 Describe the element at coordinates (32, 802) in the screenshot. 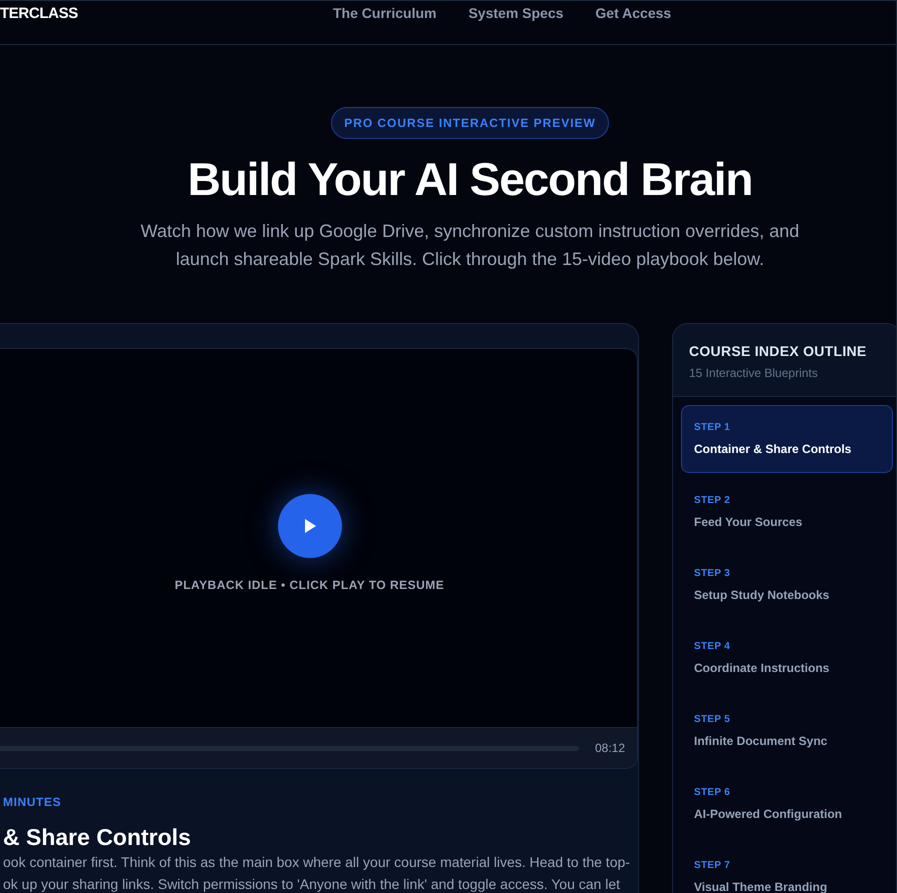

I see `lesson-meta: MINUTES` at that location.